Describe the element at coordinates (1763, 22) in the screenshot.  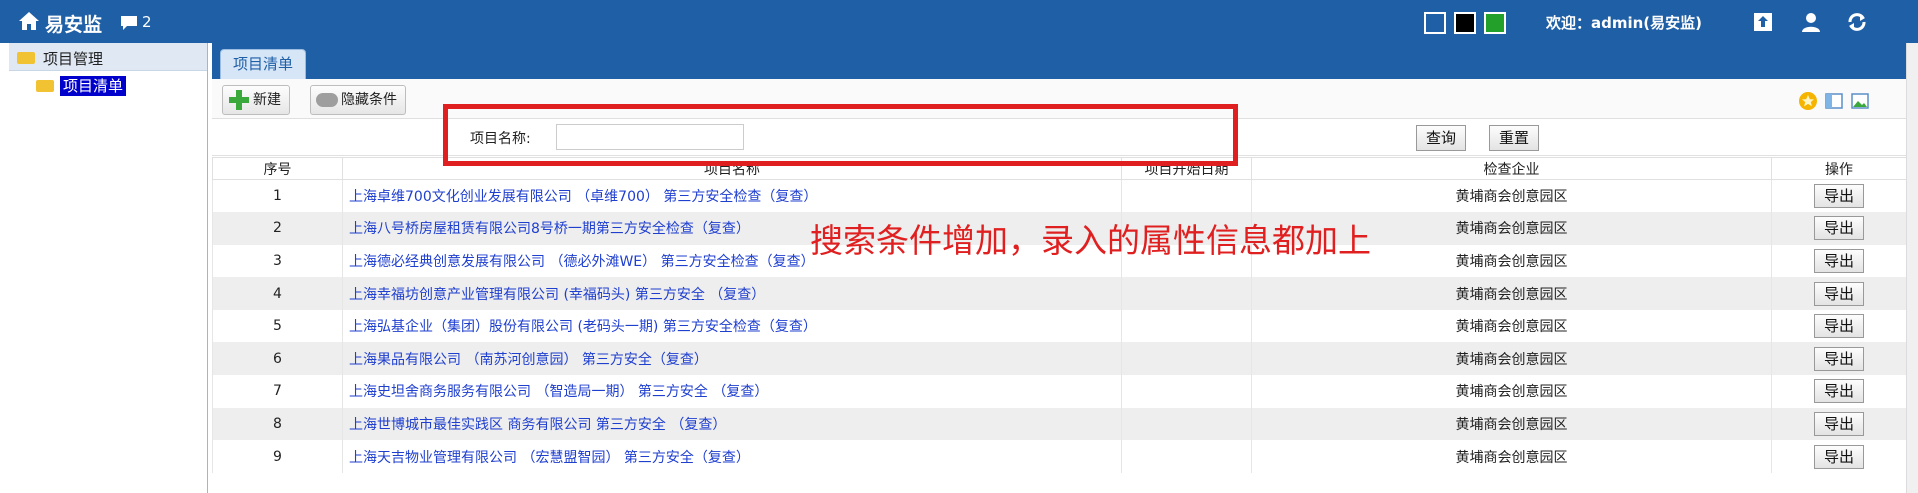
I see `upload-icon` at that location.